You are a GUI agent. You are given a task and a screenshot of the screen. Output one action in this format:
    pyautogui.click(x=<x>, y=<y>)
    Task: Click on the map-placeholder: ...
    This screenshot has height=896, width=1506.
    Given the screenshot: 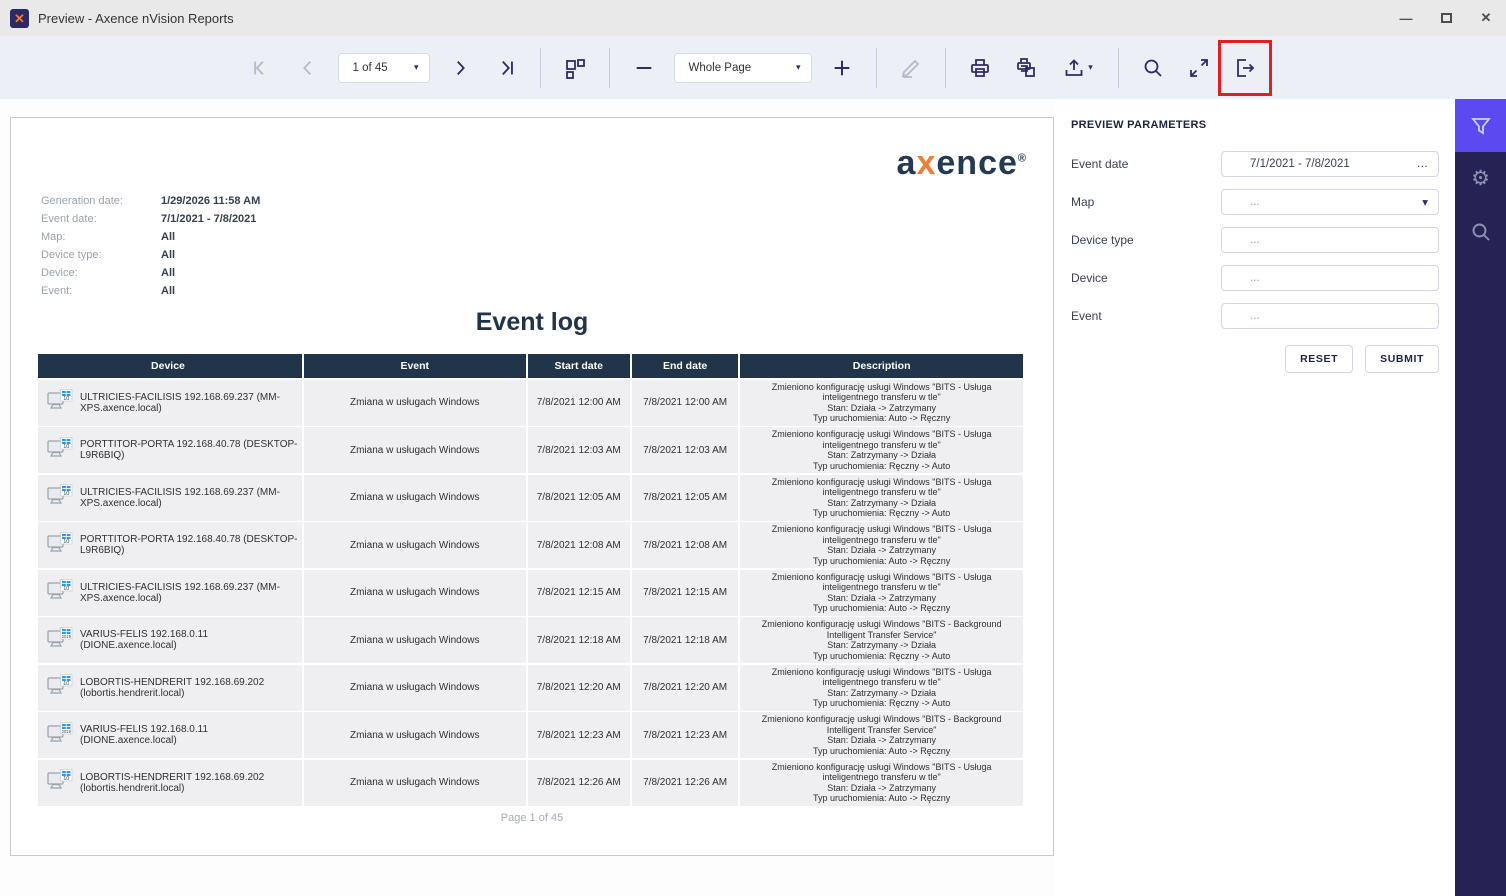 What is the action you would take?
    pyautogui.click(x=1255, y=202)
    